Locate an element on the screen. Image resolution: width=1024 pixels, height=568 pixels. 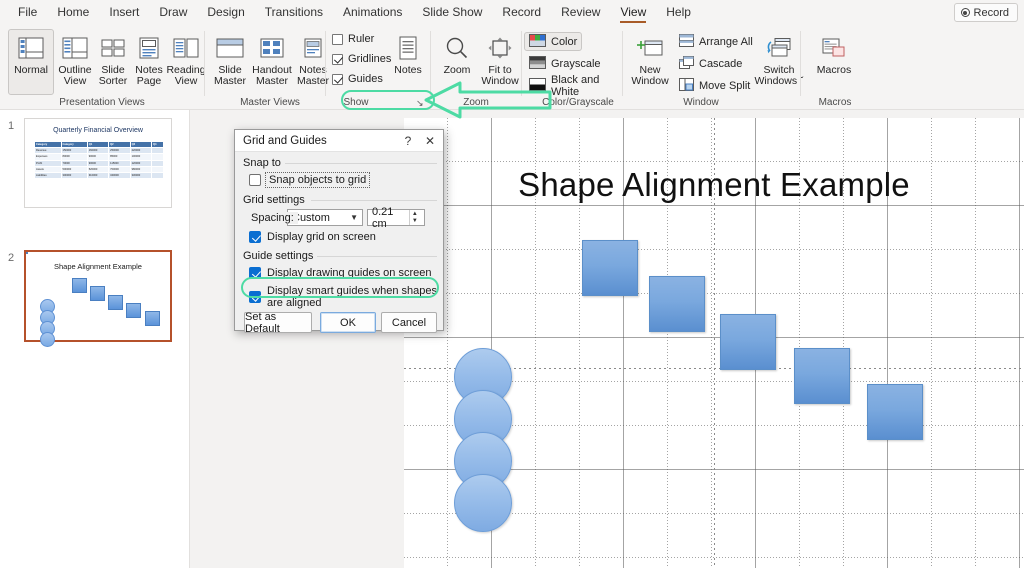
slide-circle is located at coordinates (483, 503).